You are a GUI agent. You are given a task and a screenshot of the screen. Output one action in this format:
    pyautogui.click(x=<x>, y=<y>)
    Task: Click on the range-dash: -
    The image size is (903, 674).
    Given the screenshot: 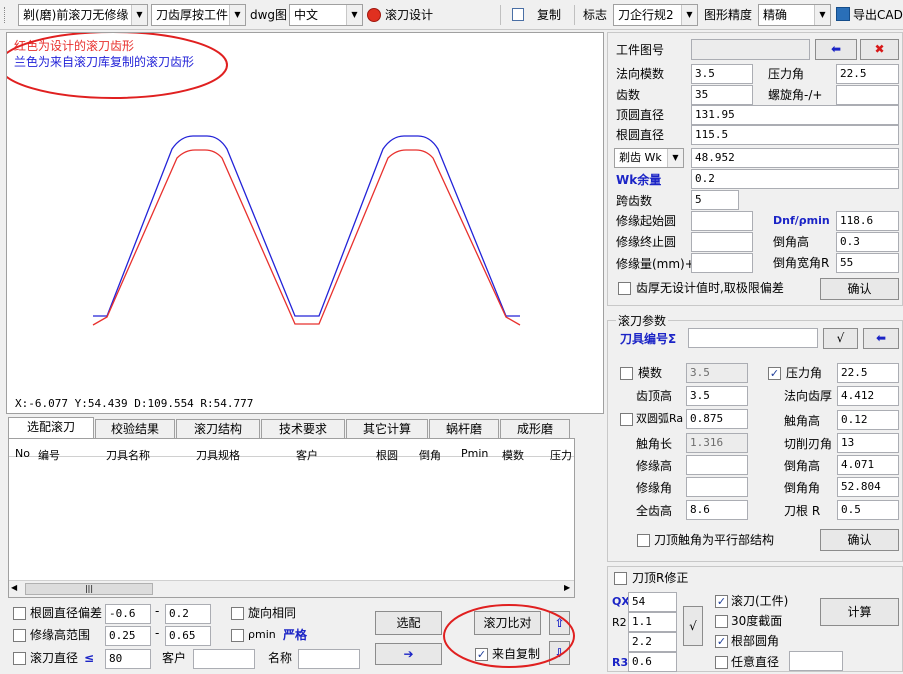 What is the action you would take?
    pyautogui.click(x=157, y=633)
    